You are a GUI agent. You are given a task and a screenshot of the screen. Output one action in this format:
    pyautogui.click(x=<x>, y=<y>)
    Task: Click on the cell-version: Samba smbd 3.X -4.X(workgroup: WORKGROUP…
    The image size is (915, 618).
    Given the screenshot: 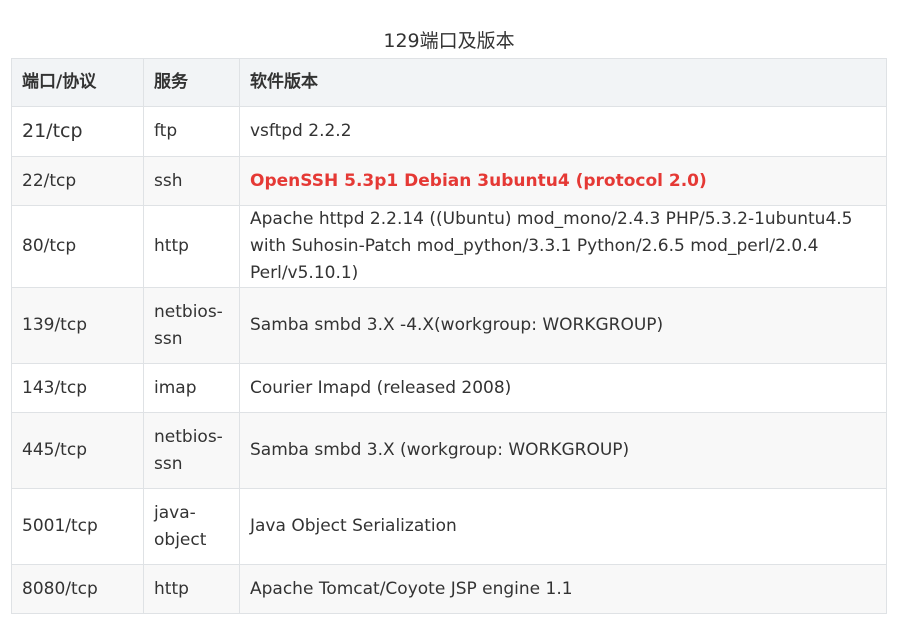 What is the action you would take?
    pyautogui.click(x=563, y=325)
    